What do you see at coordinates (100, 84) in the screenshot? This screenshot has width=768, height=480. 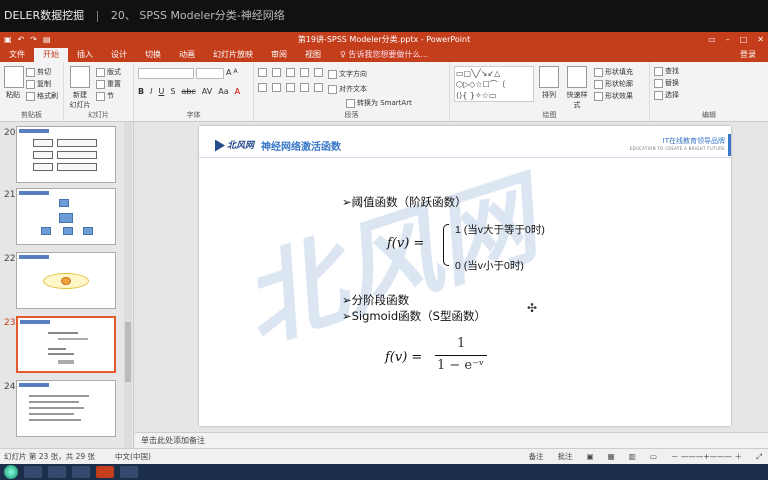 I see `reset-icon` at bounding box center [100, 84].